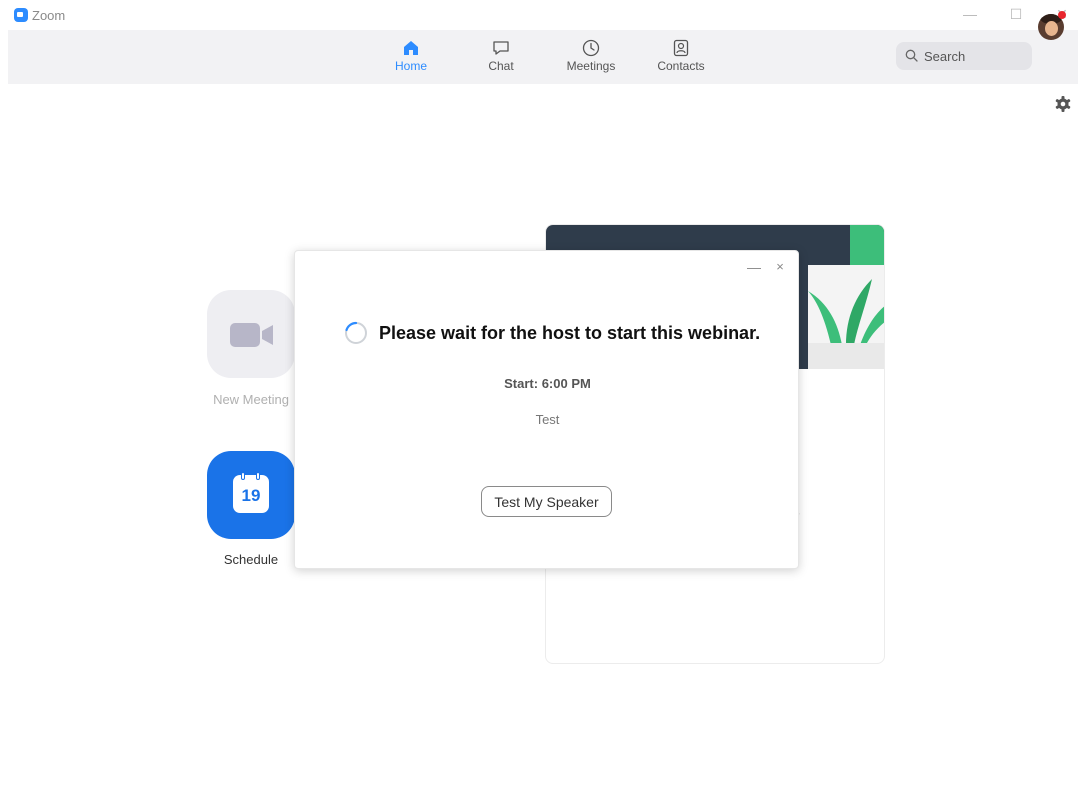 The height and width of the screenshot is (808, 1078). I want to click on calendar-icon: 19, so click(251, 492).